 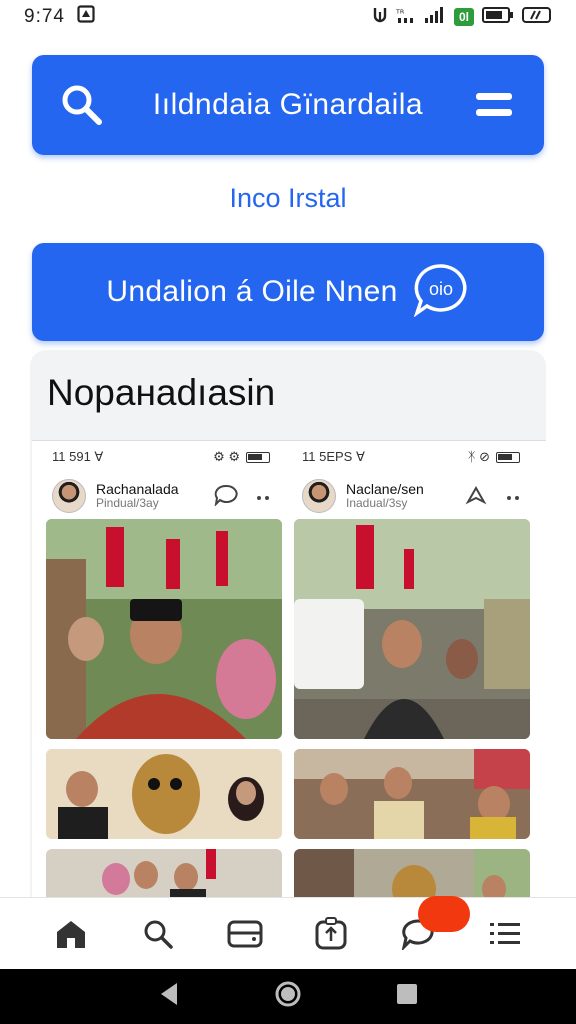 I want to click on vibrate-icon, so click(x=380, y=17).